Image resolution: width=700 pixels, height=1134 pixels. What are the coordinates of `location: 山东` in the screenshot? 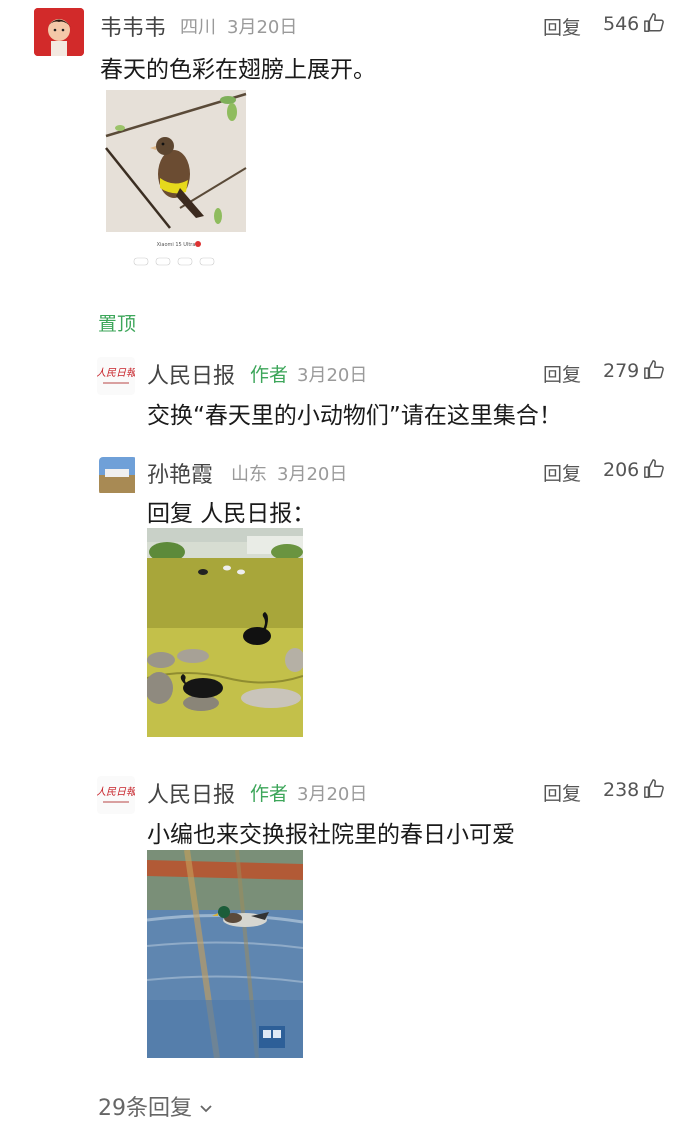 It's located at (249, 474).